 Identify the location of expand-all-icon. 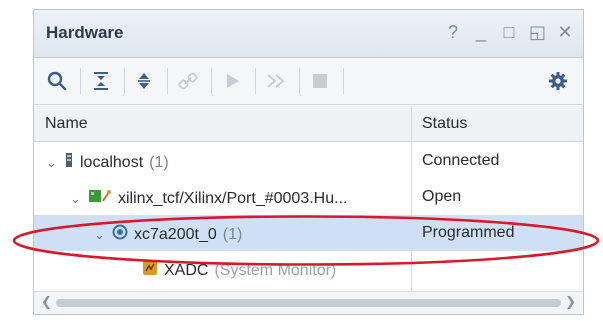
(144, 81).